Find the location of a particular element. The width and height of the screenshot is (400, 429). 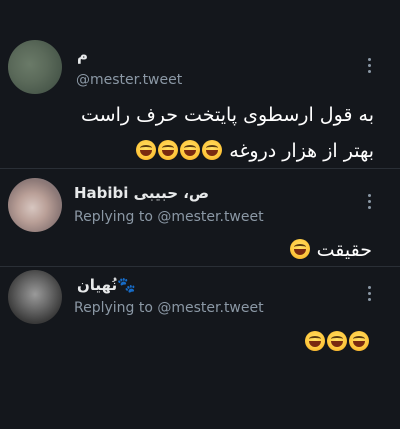

author-name: نُهیان🐾 is located at coordinates (106, 285).